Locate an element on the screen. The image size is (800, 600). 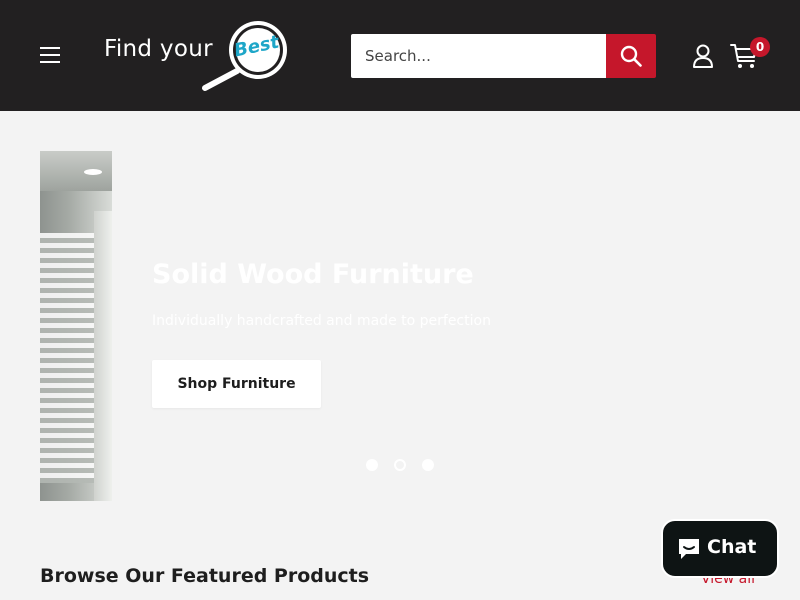
cart-count-badge: 0 is located at coordinates (760, 47).